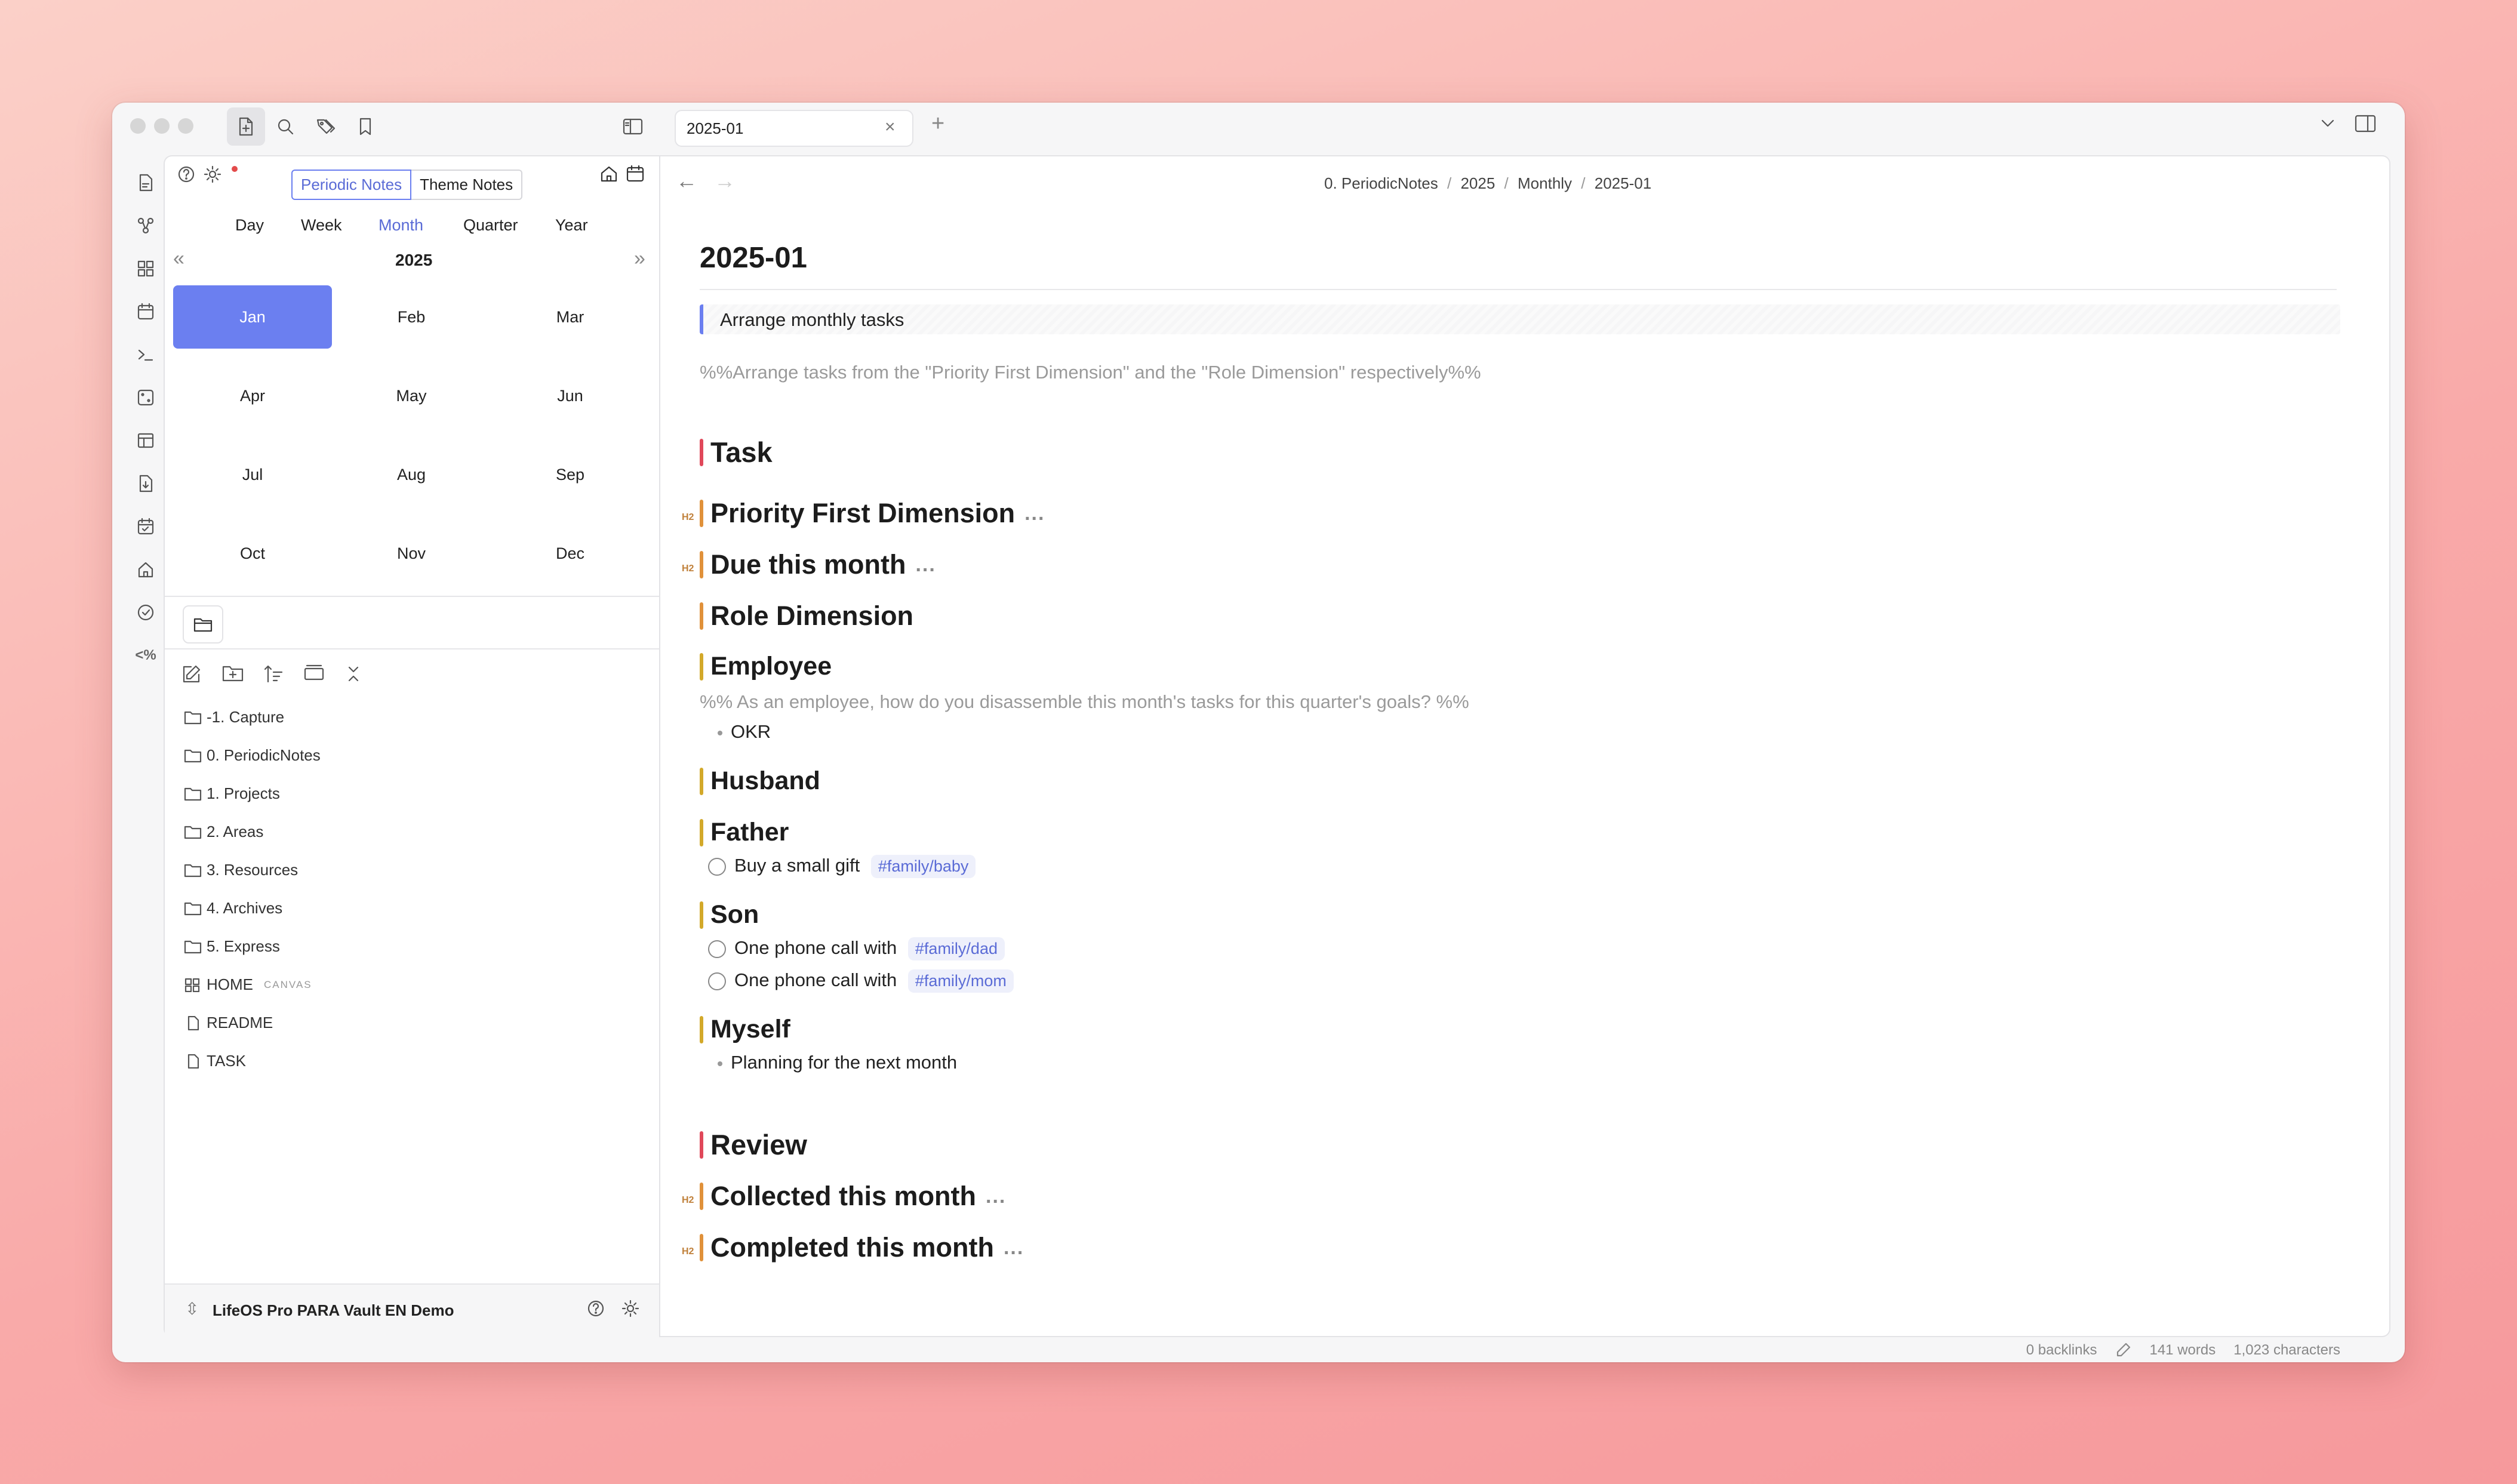 This screenshot has height=1484, width=2517. I want to click on new-tab-icon: +, so click(938, 124).